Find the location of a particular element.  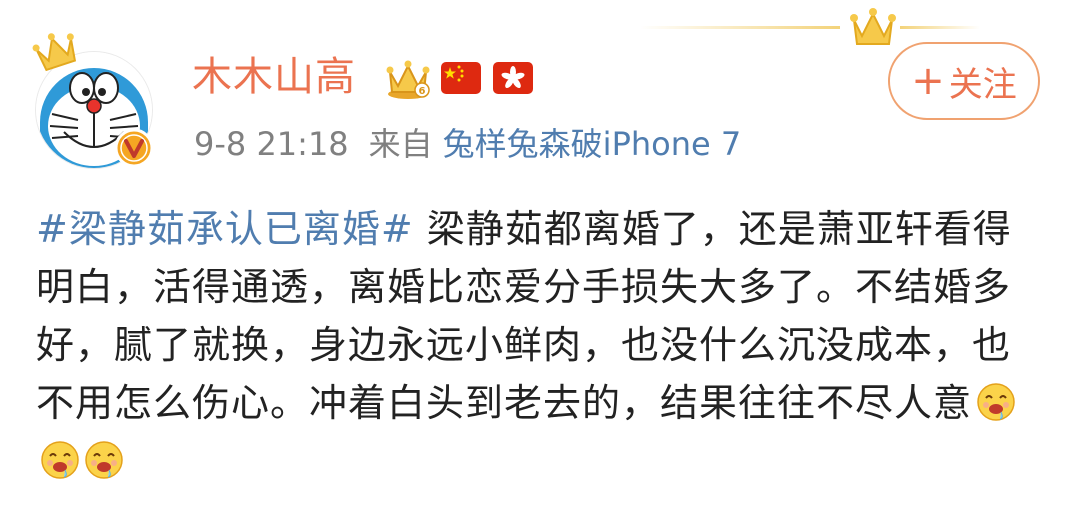

hashtag-link: #梁静茹承认已离婚# is located at coordinates (225, 229).